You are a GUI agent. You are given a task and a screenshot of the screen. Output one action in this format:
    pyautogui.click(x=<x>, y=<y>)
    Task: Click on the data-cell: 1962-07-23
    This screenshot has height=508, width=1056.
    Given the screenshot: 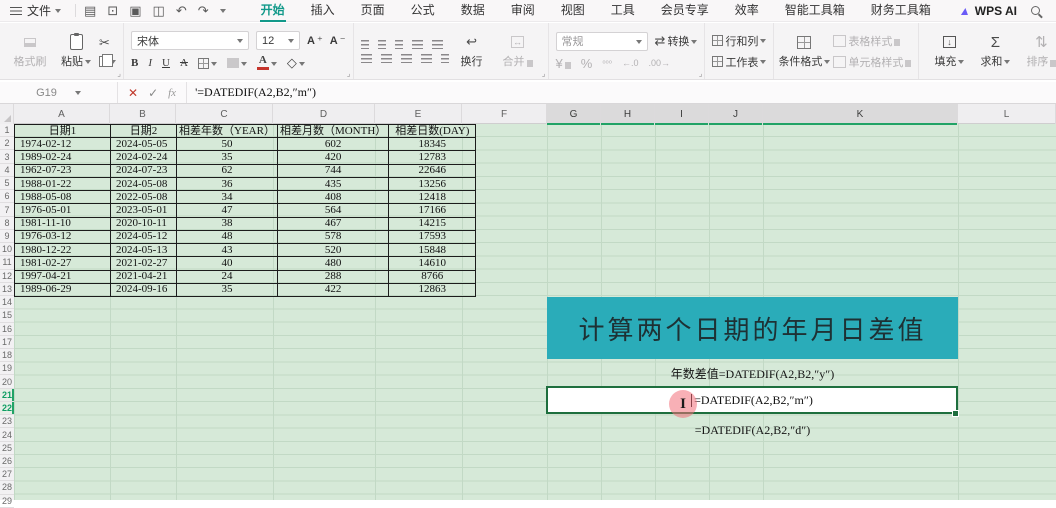 What is the action you would take?
    pyautogui.click(x=62, y=170)
    